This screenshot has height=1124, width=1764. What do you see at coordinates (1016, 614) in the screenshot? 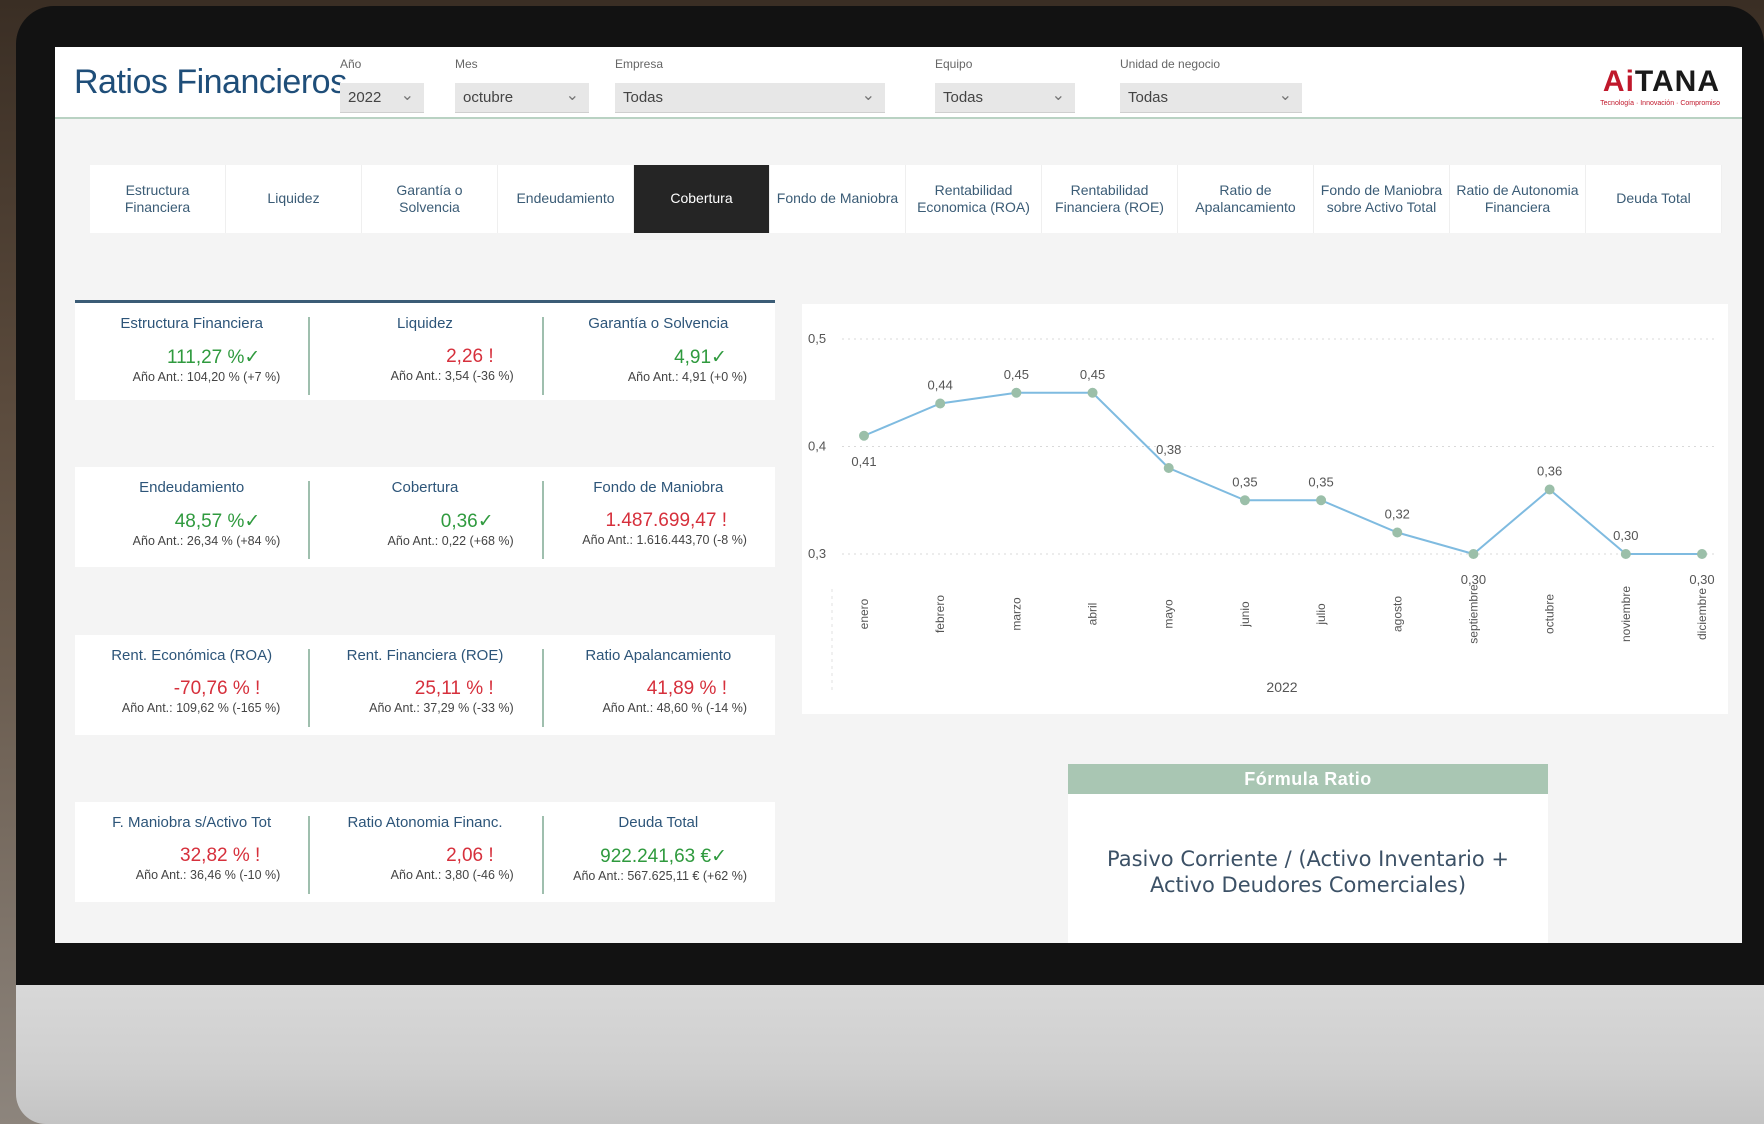
I see `x-tick-label: marzo` at bounding box center [1016, 614].